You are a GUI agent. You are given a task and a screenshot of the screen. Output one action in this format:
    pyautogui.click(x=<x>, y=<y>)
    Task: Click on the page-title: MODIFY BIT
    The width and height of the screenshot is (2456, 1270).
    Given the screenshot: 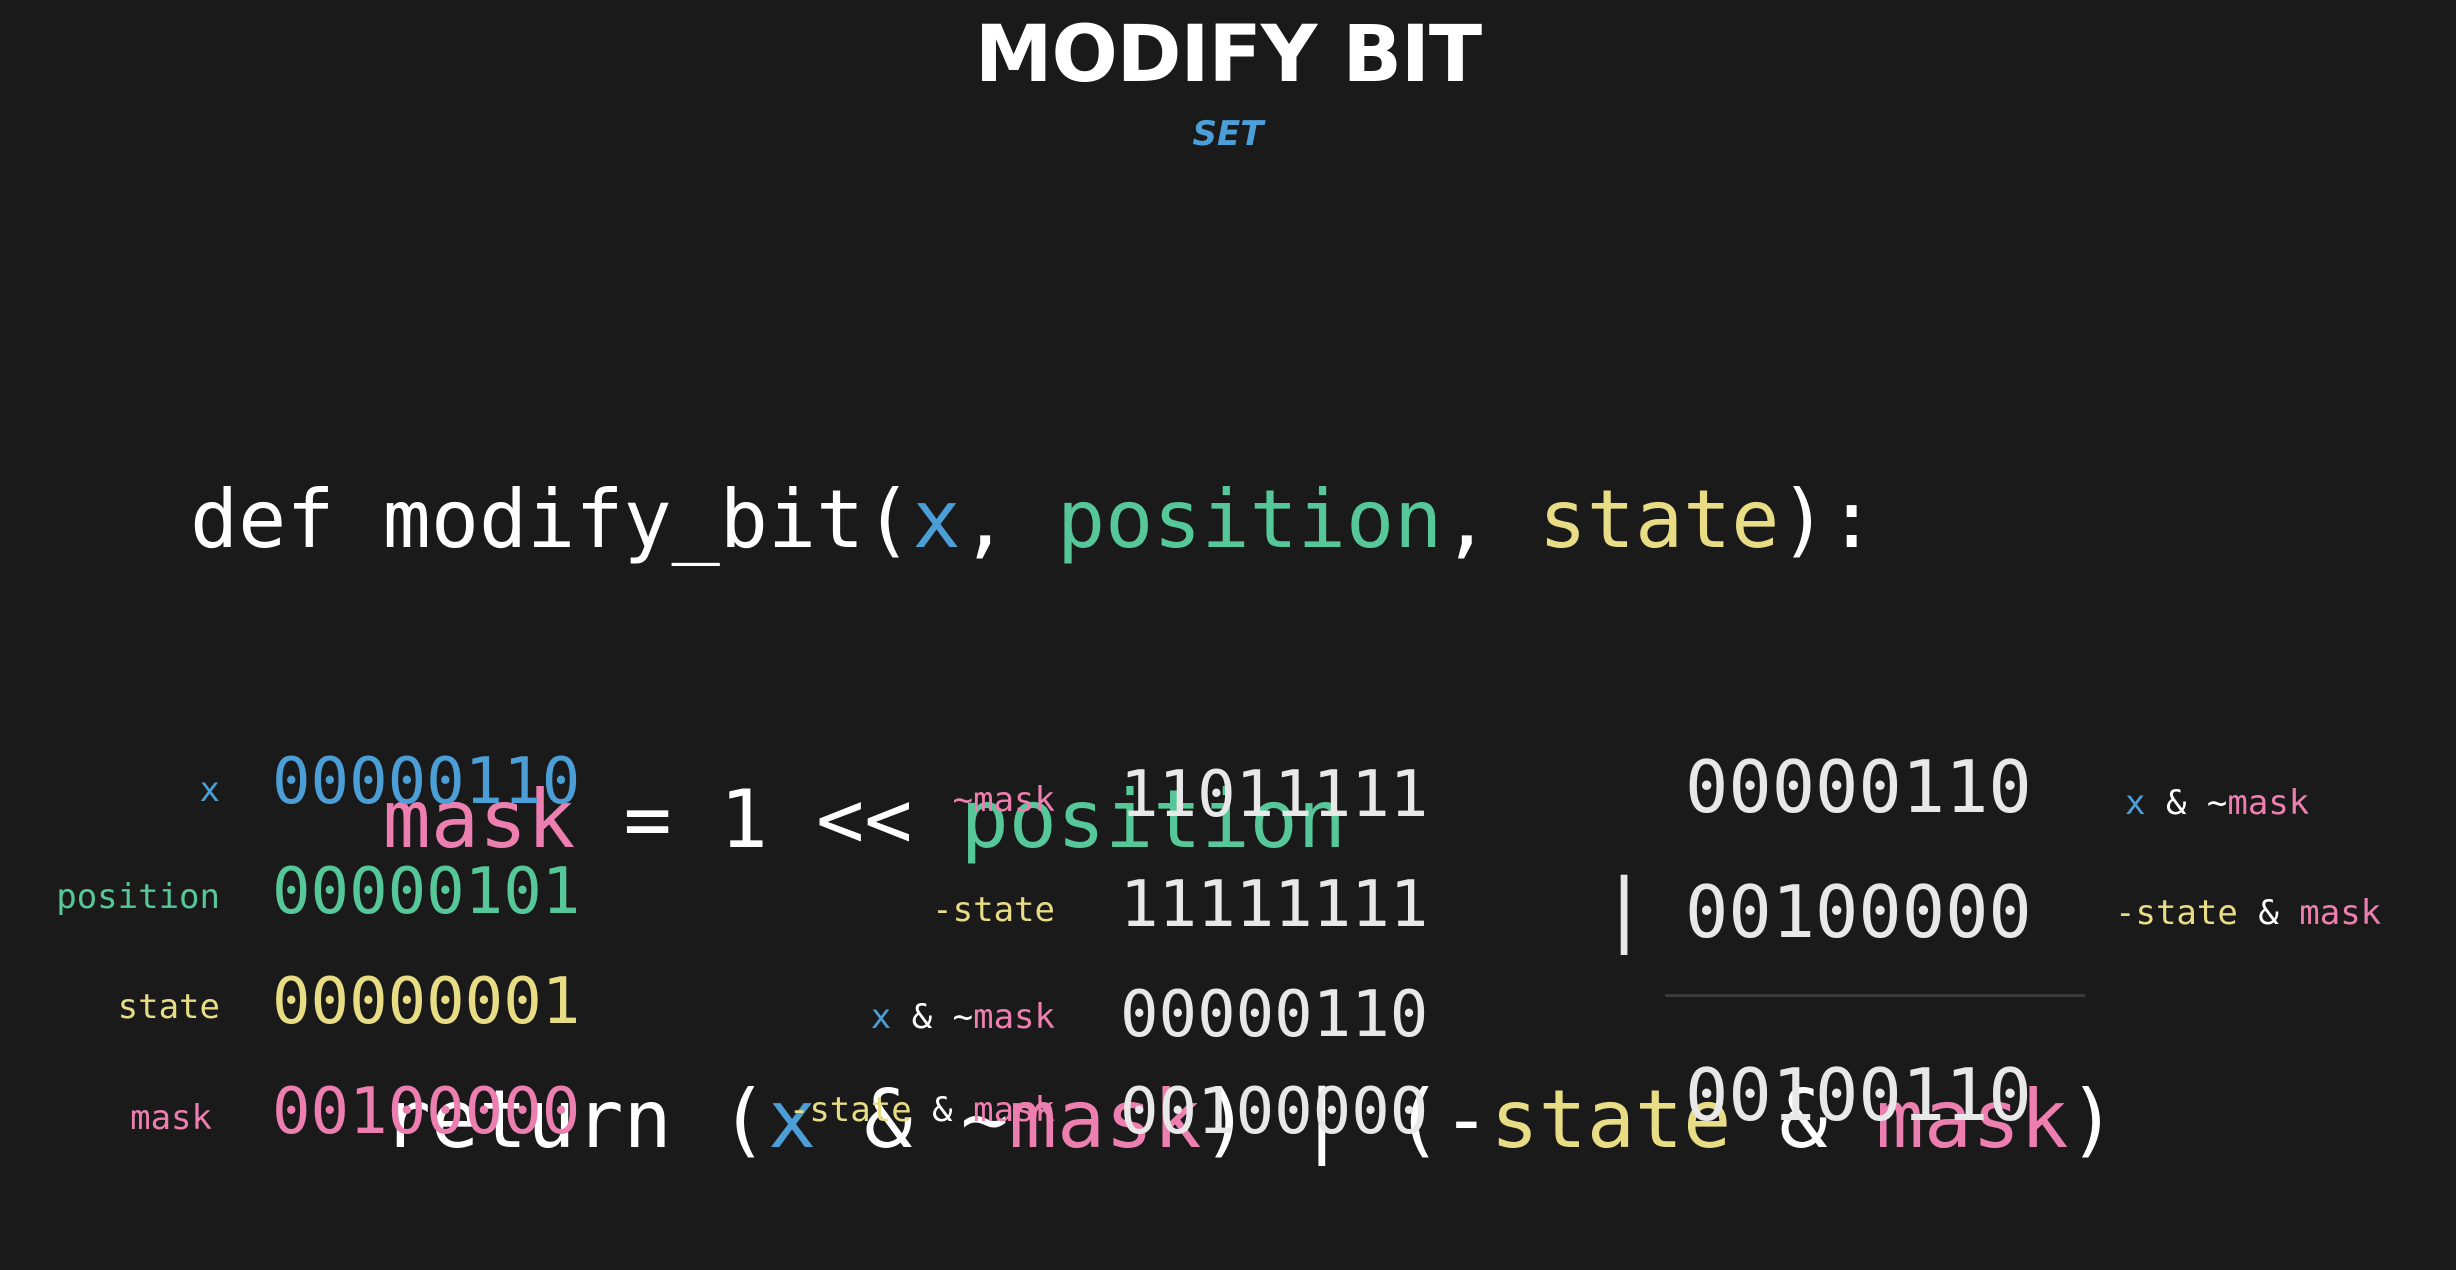 What is the action you would take?
    pyautogui.click(x=1228, y=55)
    